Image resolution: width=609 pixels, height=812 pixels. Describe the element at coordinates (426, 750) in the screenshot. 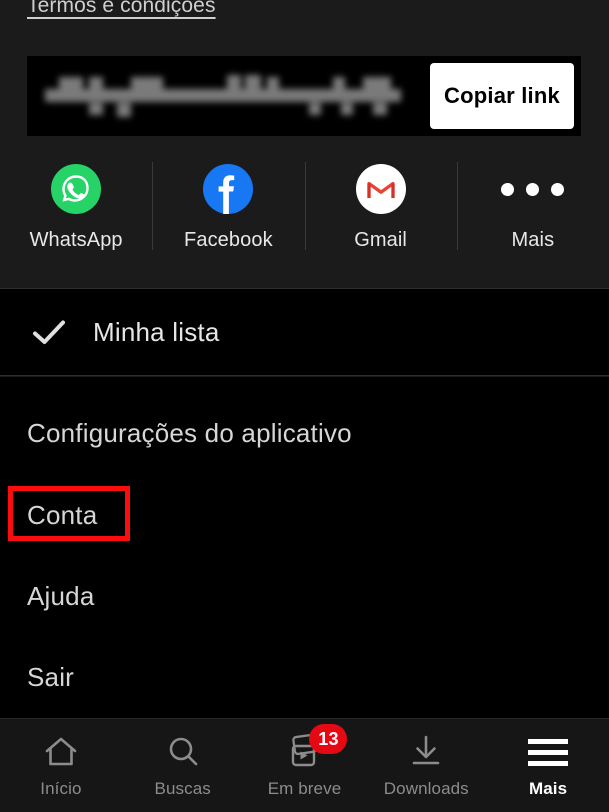

I see `download-icon` at that location.